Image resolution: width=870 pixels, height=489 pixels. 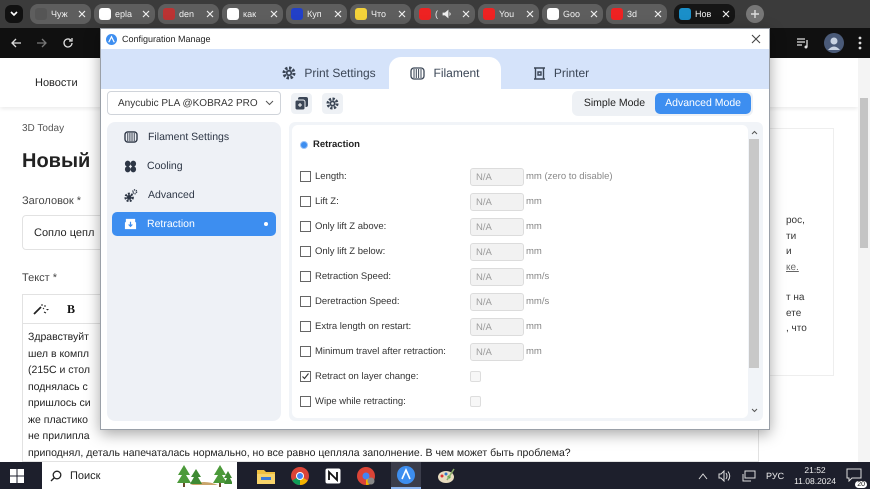 I want to click on category-item: Filament Settings, so click(x=194, y=137).